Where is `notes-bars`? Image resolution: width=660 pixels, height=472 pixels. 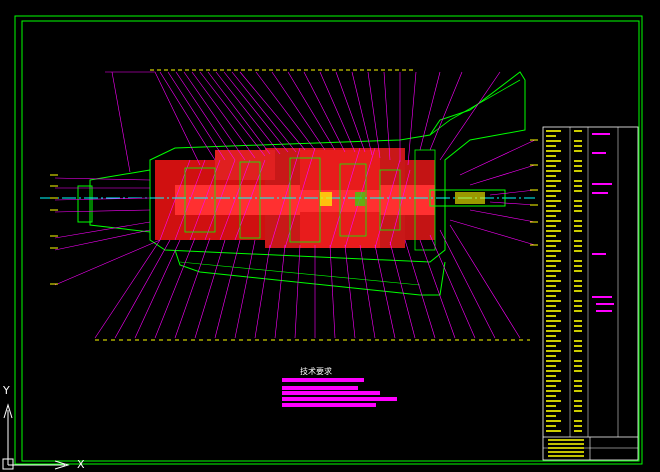 notes-bars is located at coordinates (339, 392).